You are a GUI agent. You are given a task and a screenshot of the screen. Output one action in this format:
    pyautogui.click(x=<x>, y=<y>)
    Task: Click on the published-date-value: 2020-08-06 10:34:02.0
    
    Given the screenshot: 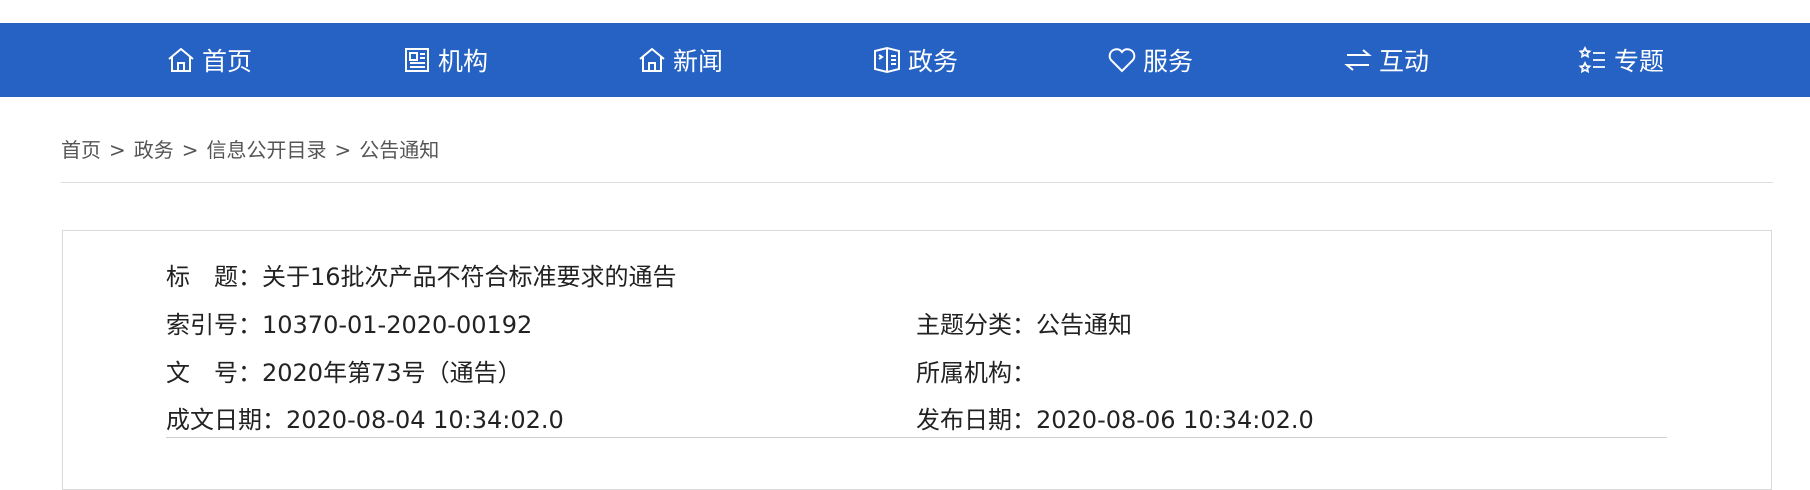 What is the action you would take?
    pyautogui.click(x=1175, y=420)
    